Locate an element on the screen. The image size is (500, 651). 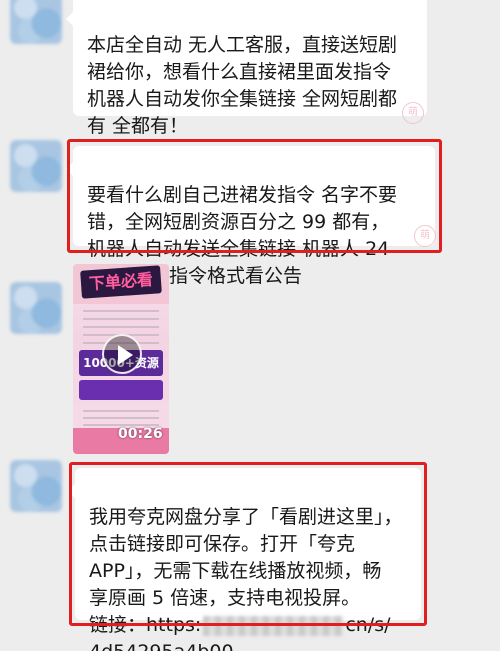
video-duration: 00:26 is located at coordinates (140, 434).